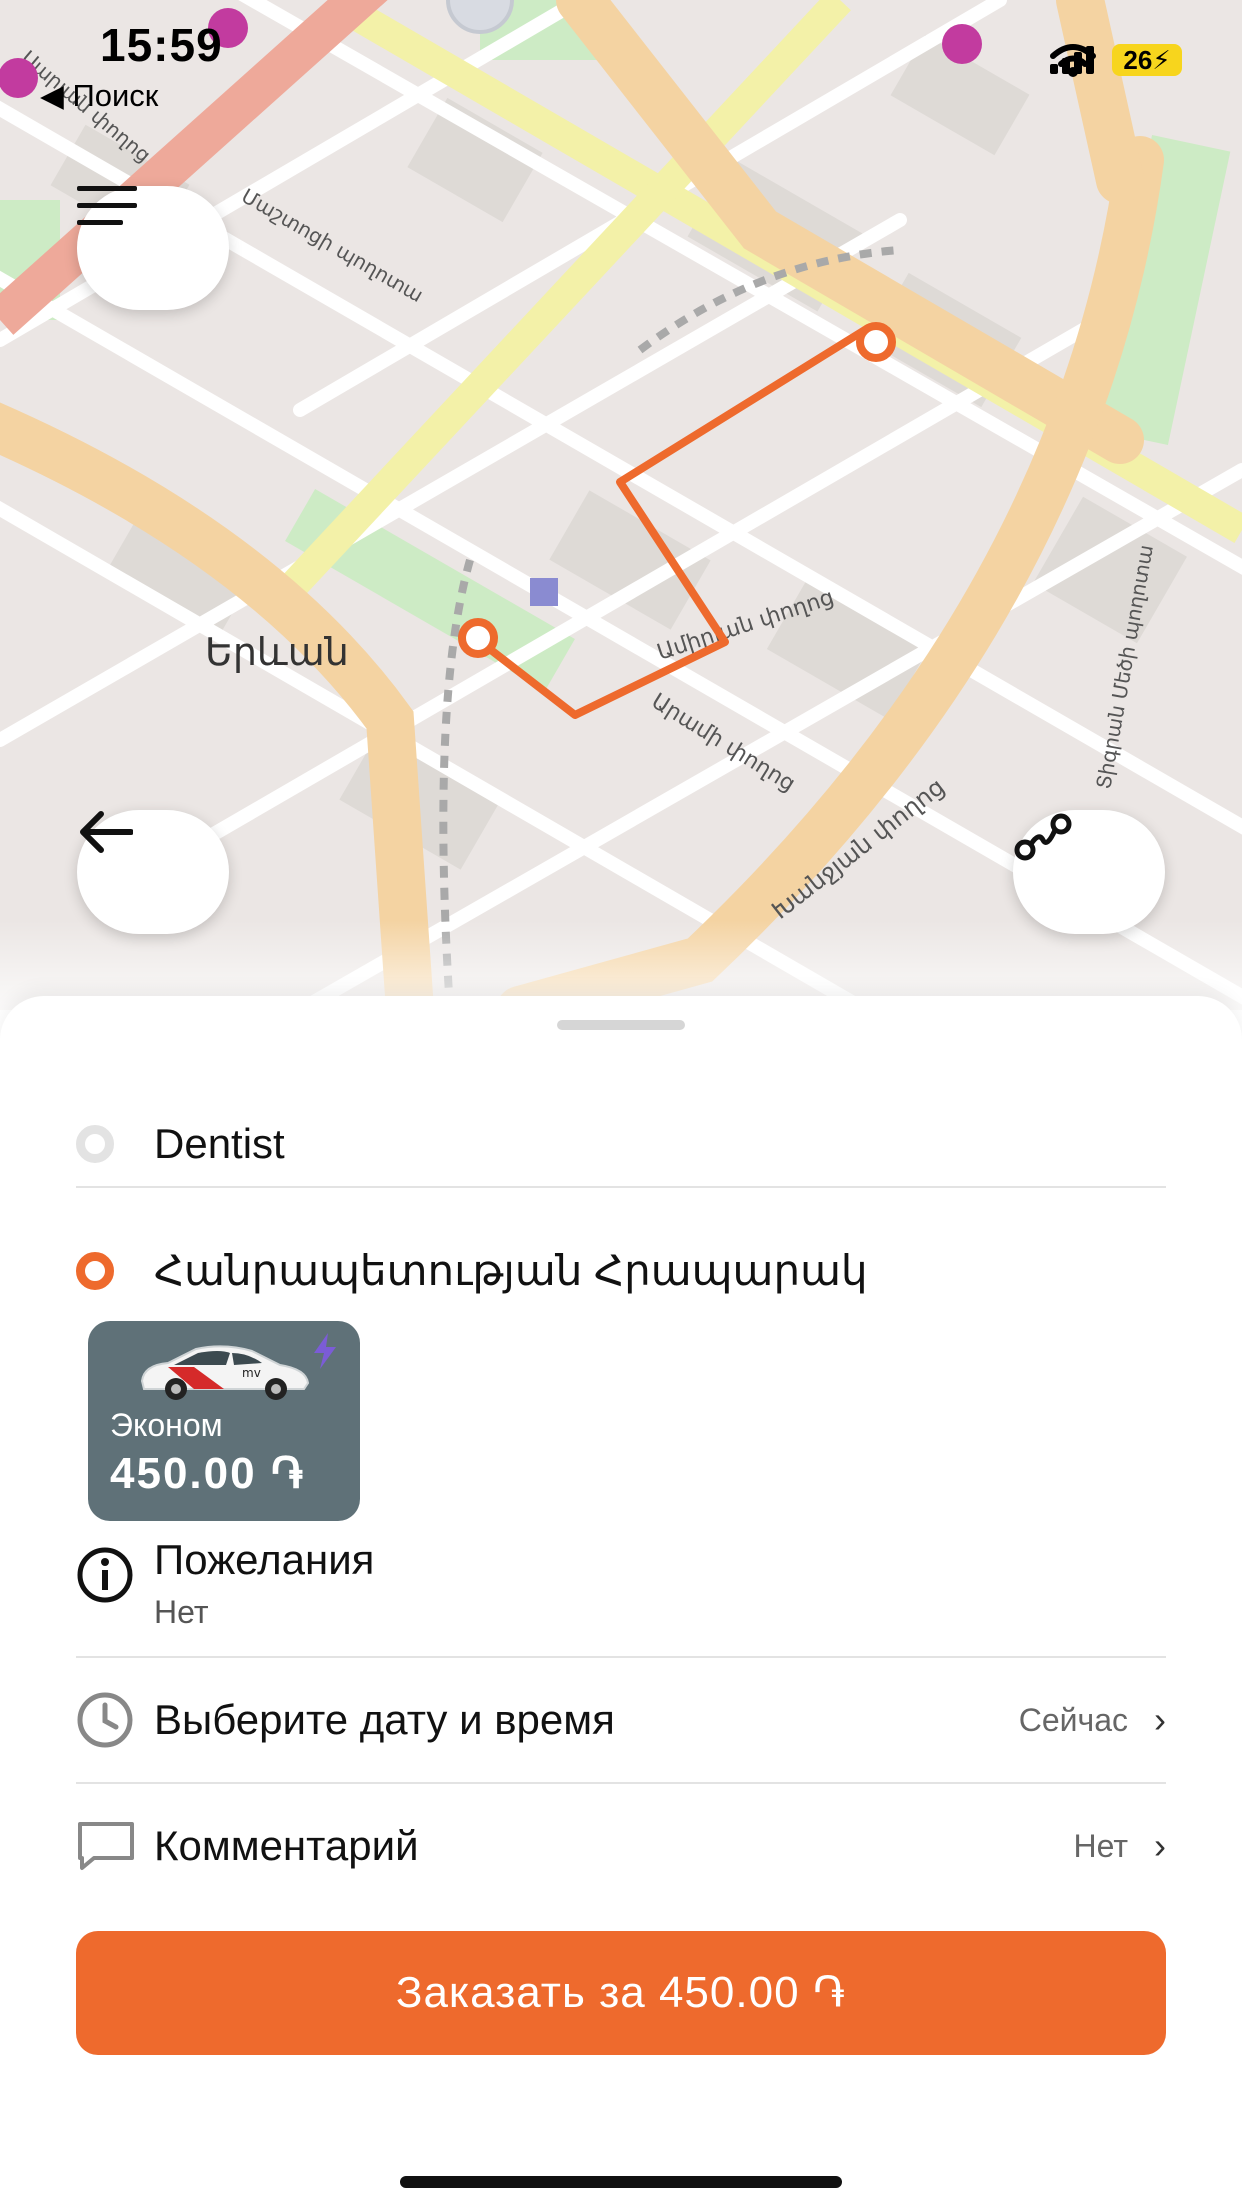 The height and width of the screenshot is (2208, 1242). Describe the element at coordinates (1073, 1719) in the screenshot. I see `datetime-value: Сейчас` at that location.